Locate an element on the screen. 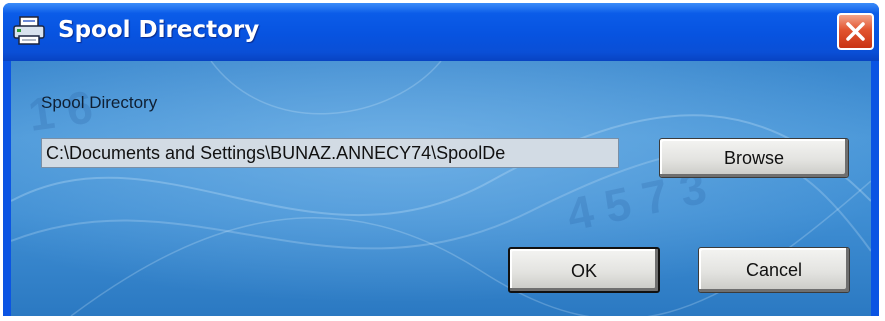  close-icon is located at coordinates (855, 37).